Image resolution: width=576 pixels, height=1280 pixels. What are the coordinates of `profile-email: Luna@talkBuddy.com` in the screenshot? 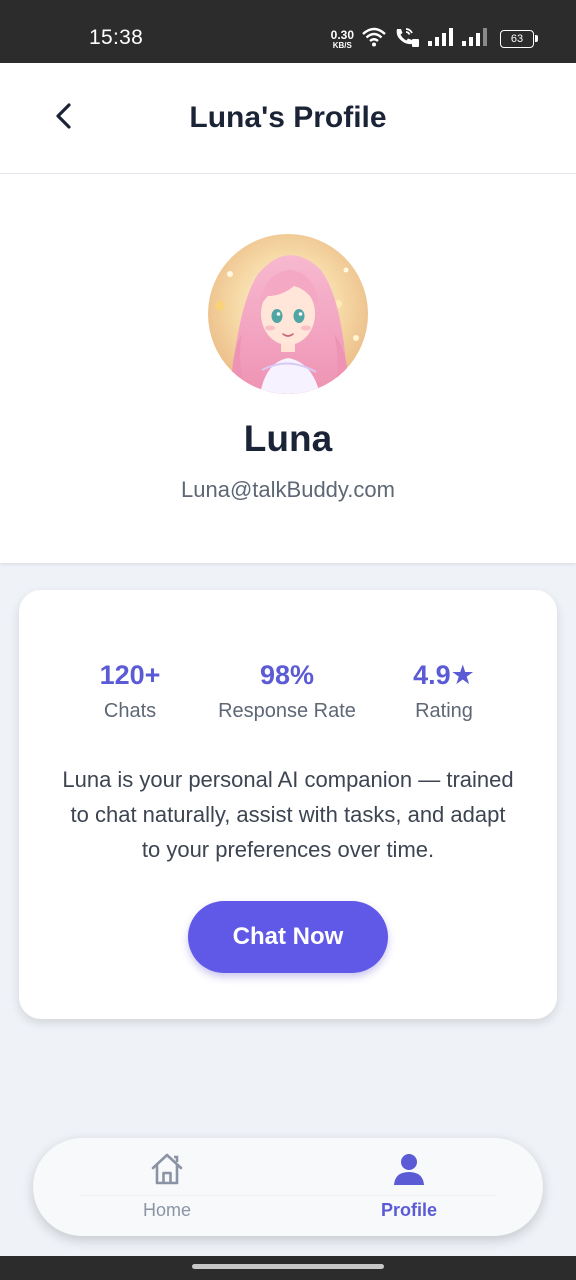 It's located at (288, 489).